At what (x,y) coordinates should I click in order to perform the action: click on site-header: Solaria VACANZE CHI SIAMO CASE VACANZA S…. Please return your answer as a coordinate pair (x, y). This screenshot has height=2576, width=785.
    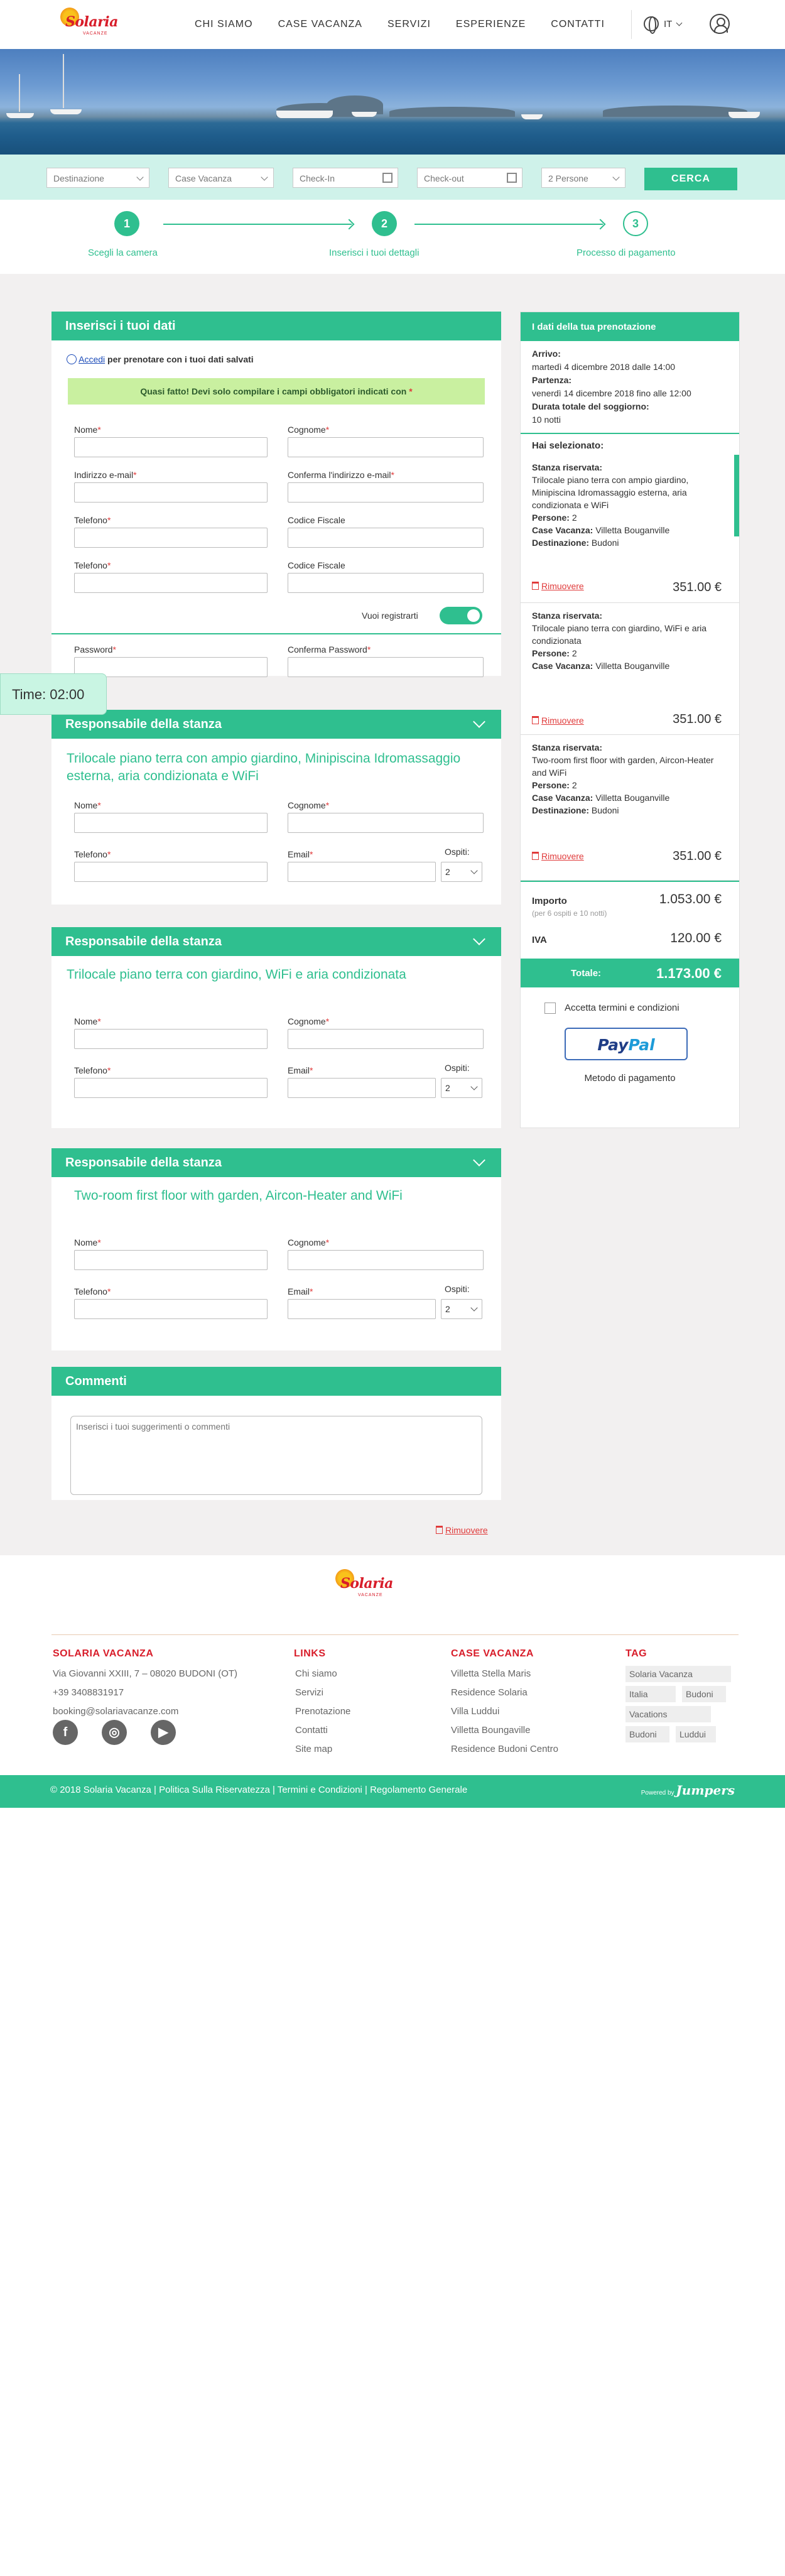
    Looking at the image, I should click on (392, 25).